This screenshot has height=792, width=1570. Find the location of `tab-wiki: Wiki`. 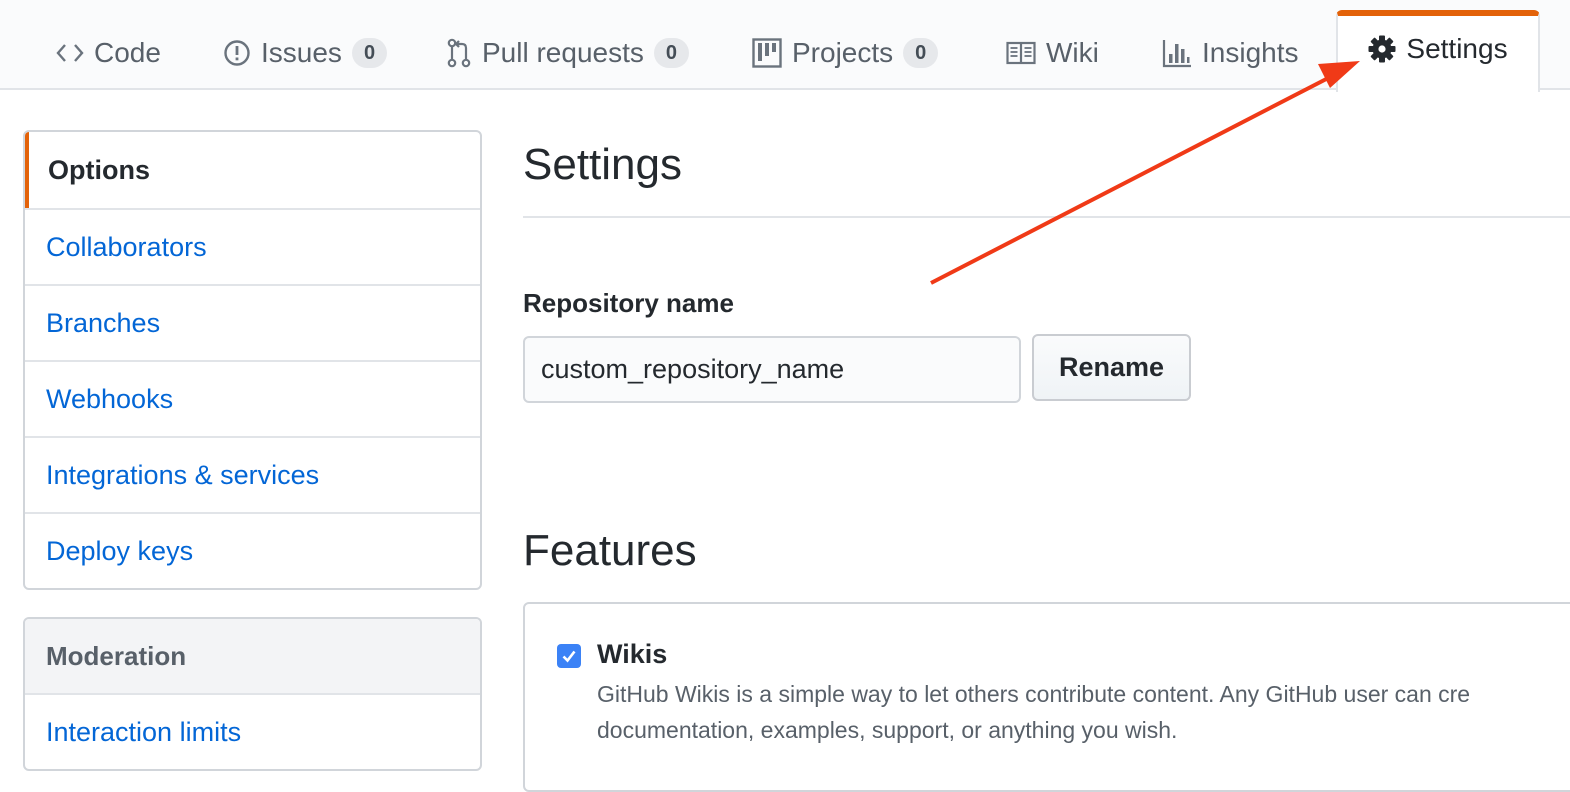

tab-wiki: Wiki is located at coordinates (1052, 53).